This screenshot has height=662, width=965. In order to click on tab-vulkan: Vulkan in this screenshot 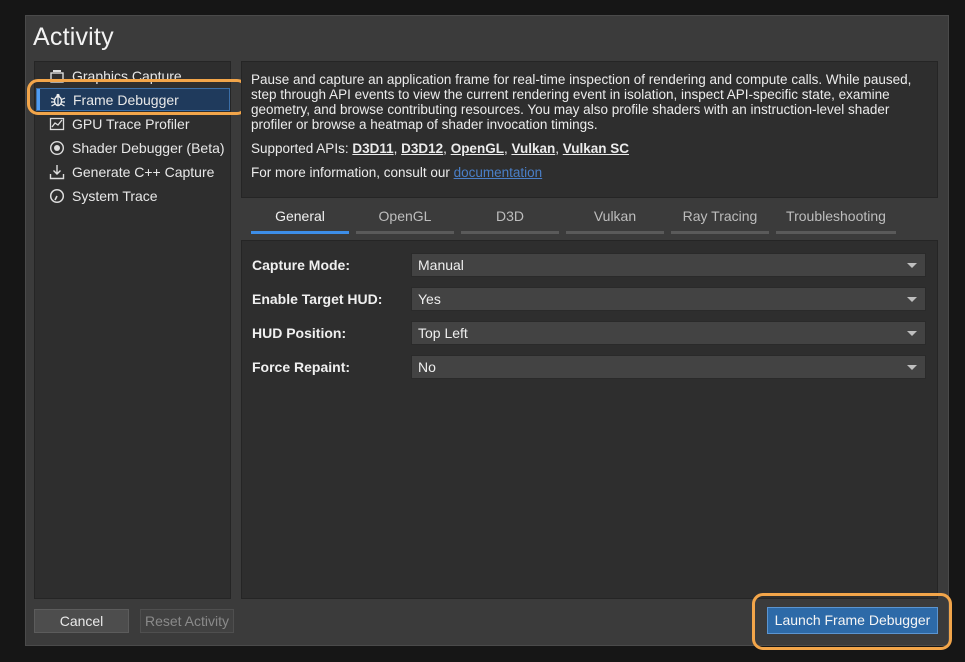, I will do `click(615, 220)`.